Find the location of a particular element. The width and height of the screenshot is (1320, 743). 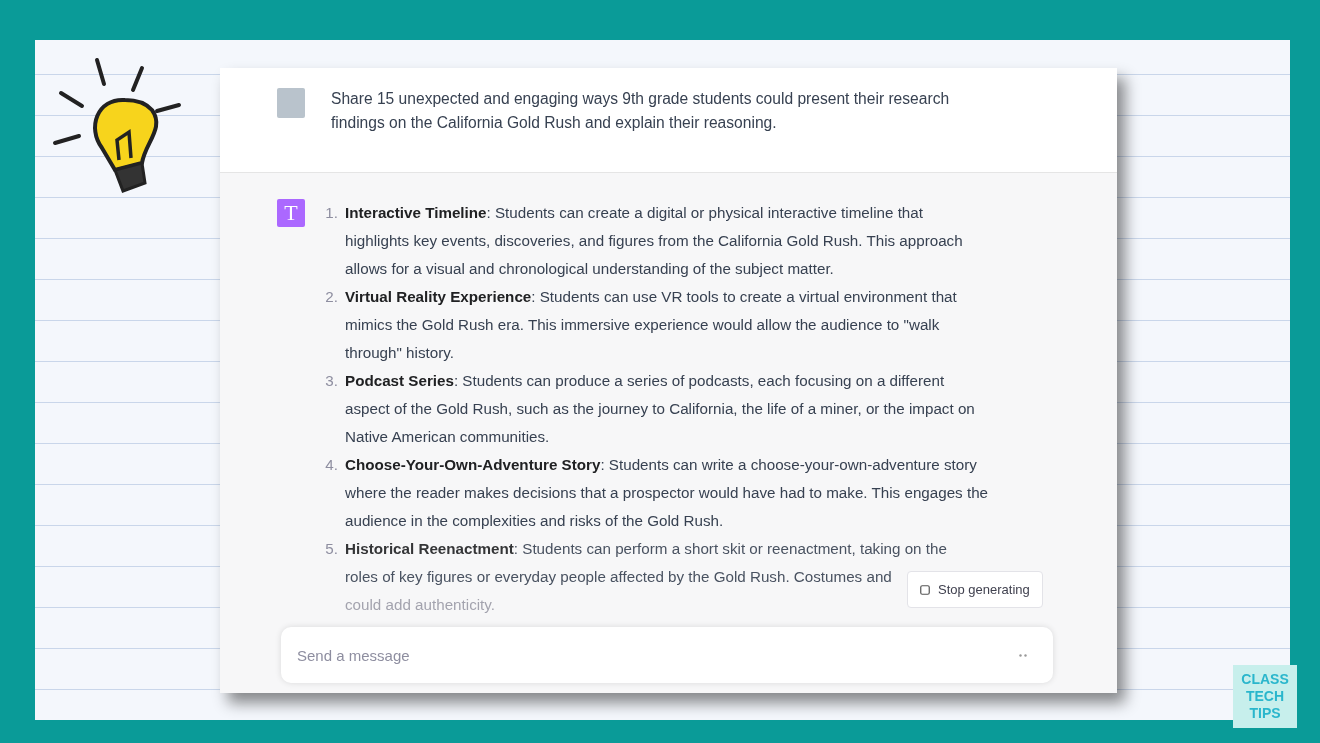

list-item-text: Interactive Timeline: Students can create a digital or physical interactive timeline that highlights key events, discoveries, and figures from the California Gold Rush. This approach allows for a visual and chronological understanding of the subject matter. is located at coordinates (654, 241).